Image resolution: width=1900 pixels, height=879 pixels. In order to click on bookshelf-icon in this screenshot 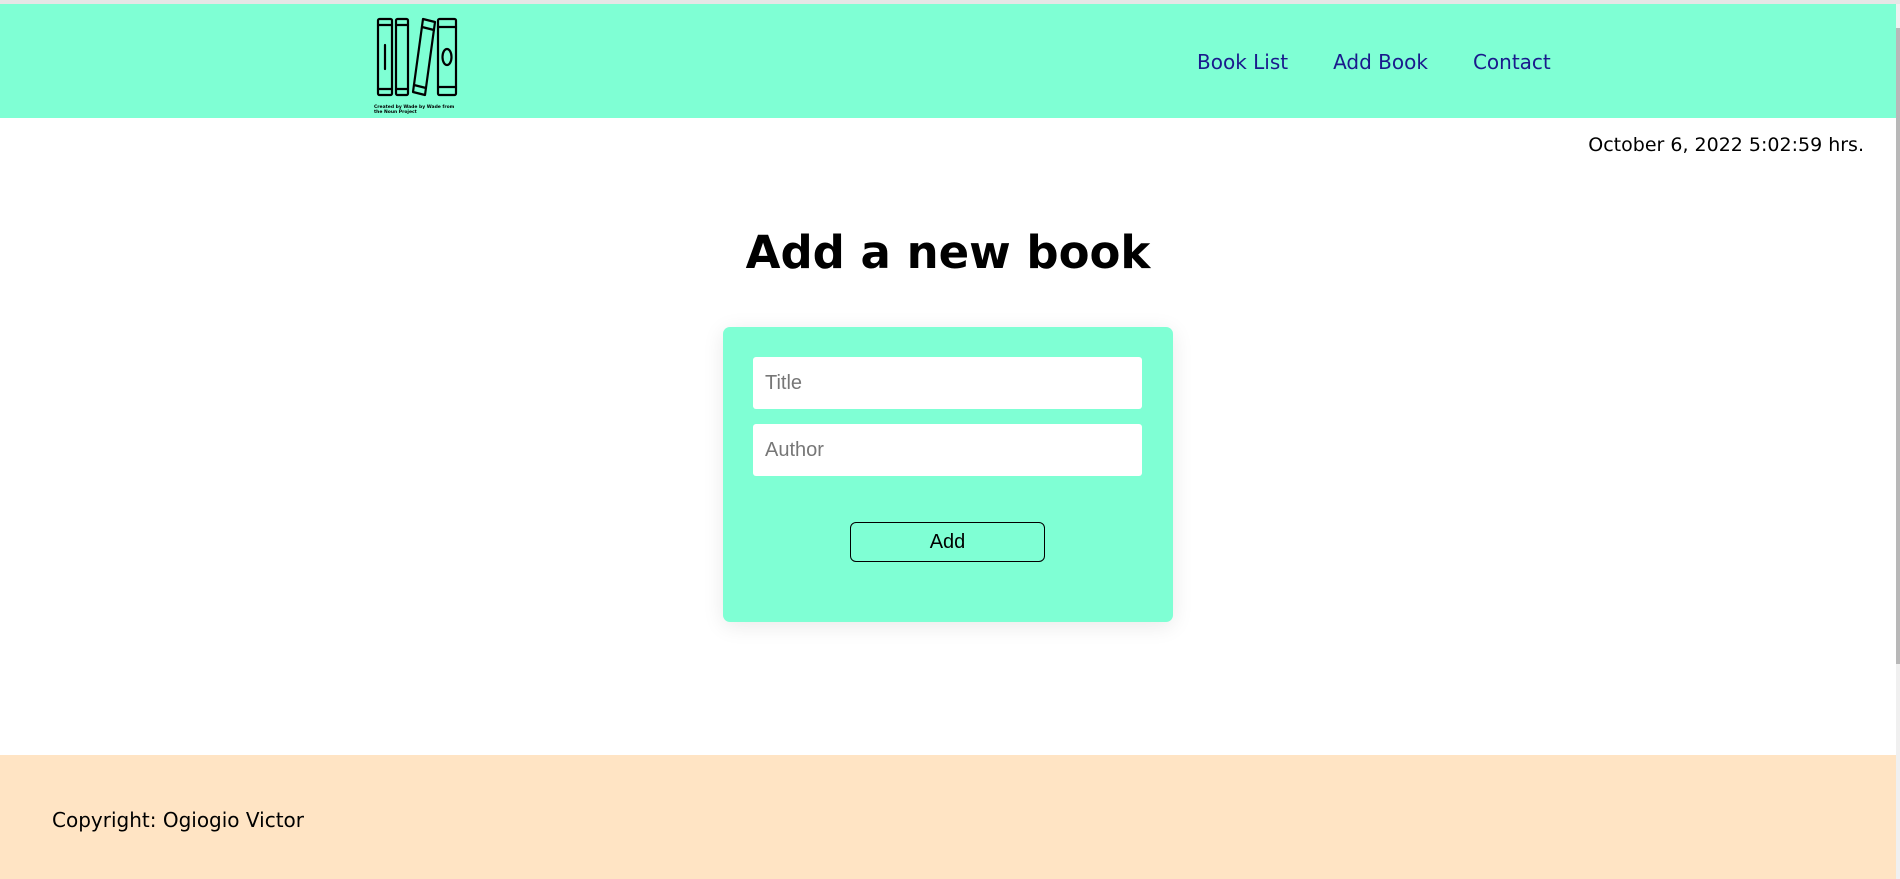, I will do `click(417, 57)`.